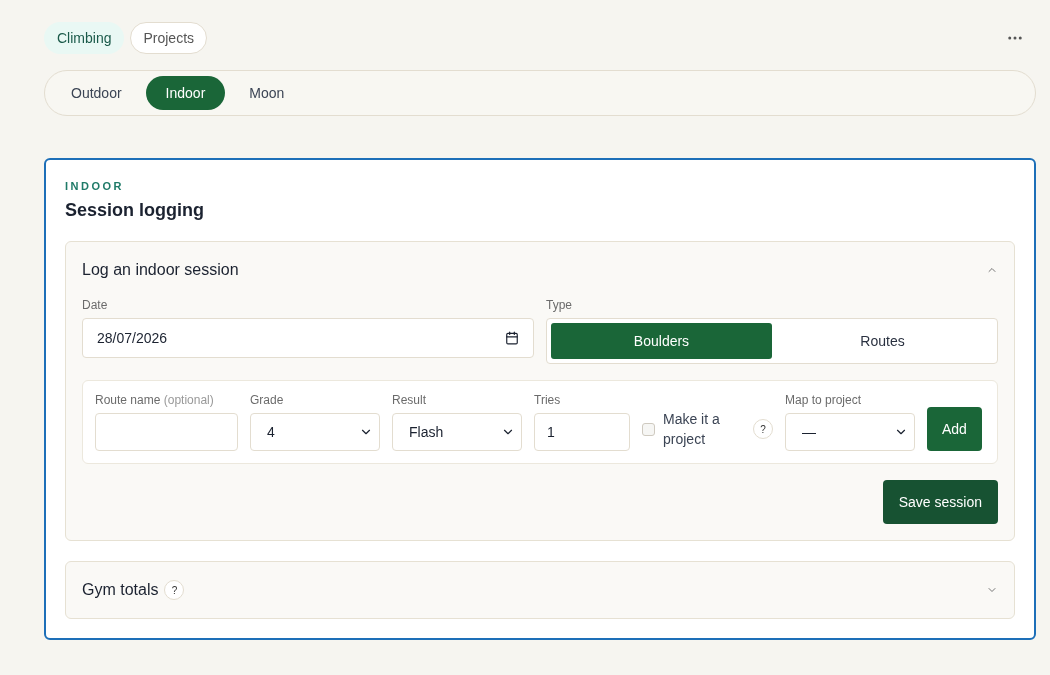  Describe the element at coordinates (648, 429) in the screenshot. I see `checkbox` at that location.